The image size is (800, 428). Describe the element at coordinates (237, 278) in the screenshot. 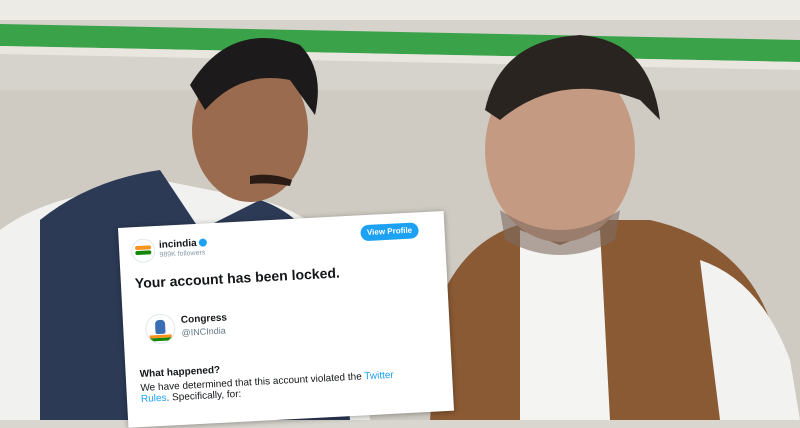

I see `locked-headline: Your account has been locked.` at that location.